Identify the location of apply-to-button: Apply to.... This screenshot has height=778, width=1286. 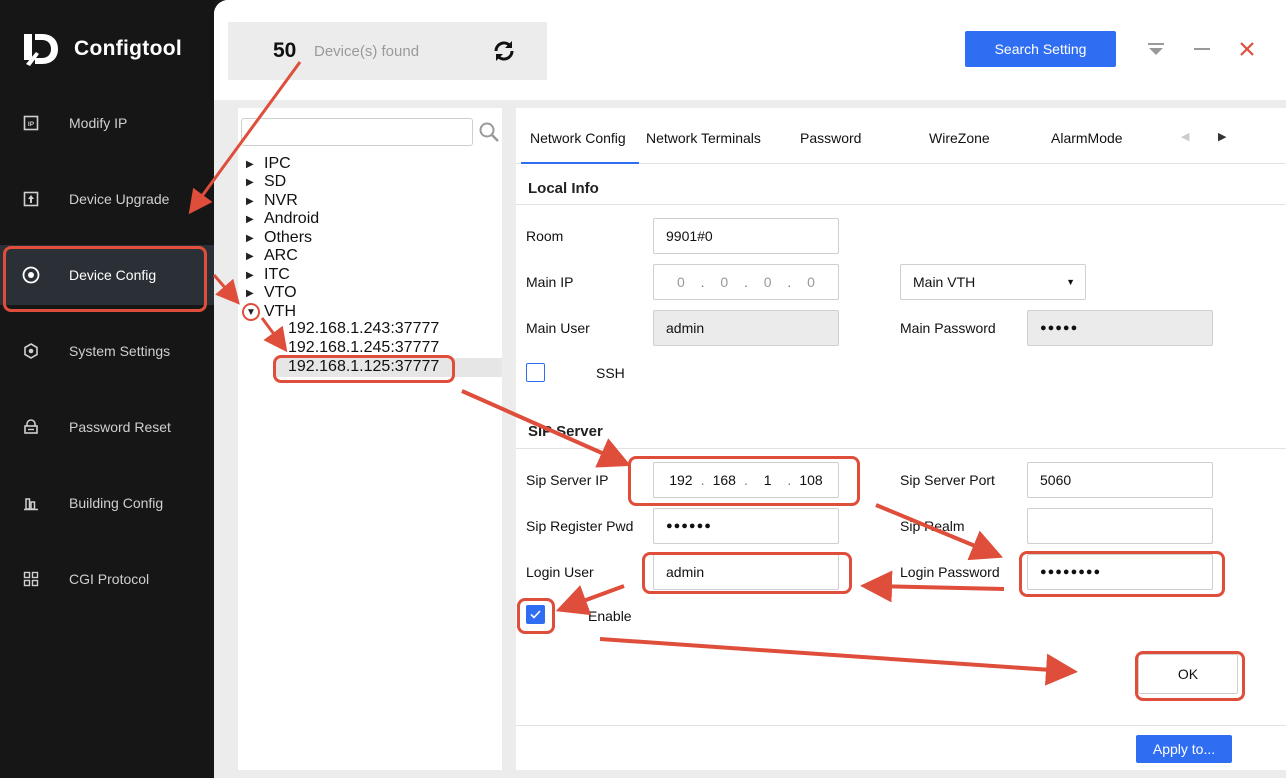
(1184, 749).